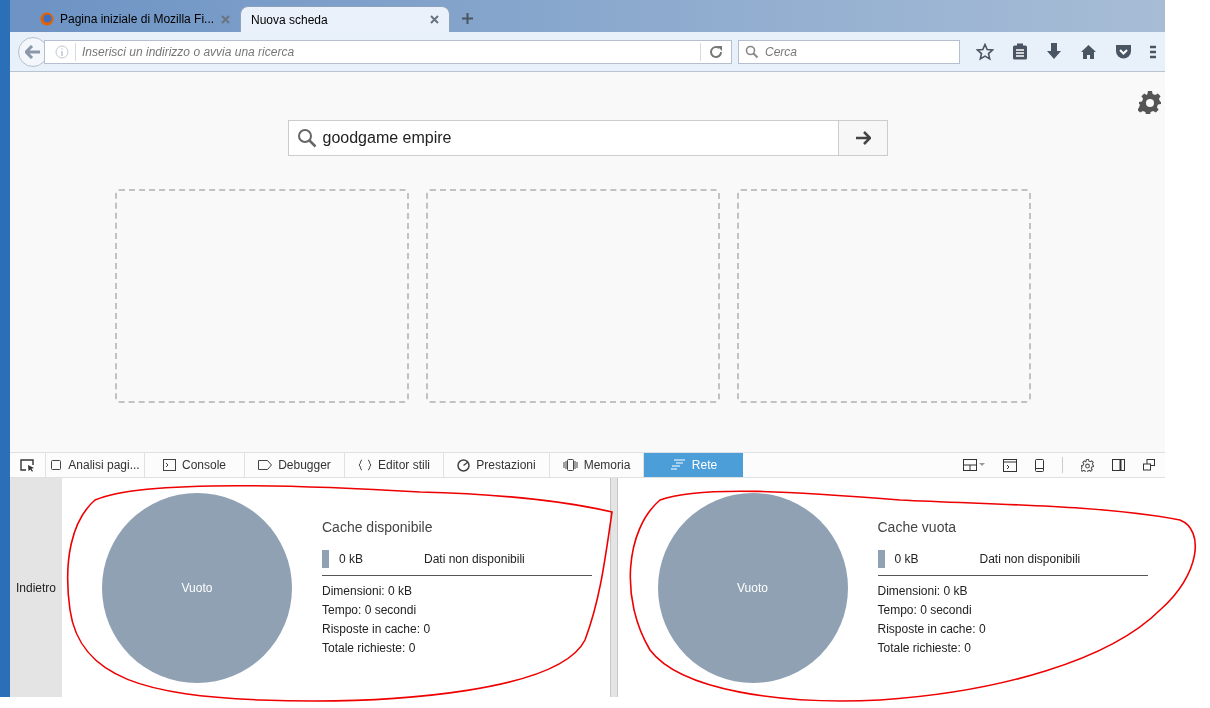  I want to click on panel-title: Cache disponibile, so click(378, 527).